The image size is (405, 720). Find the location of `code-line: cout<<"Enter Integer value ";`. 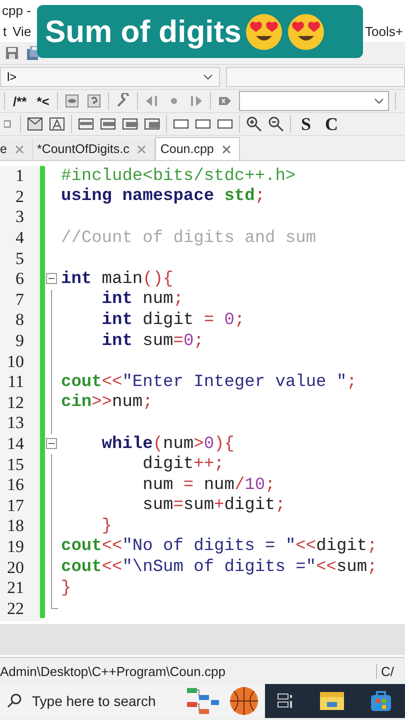

code-line: cout<<"Enter Integer value "; is located at coordinates (209, 382).